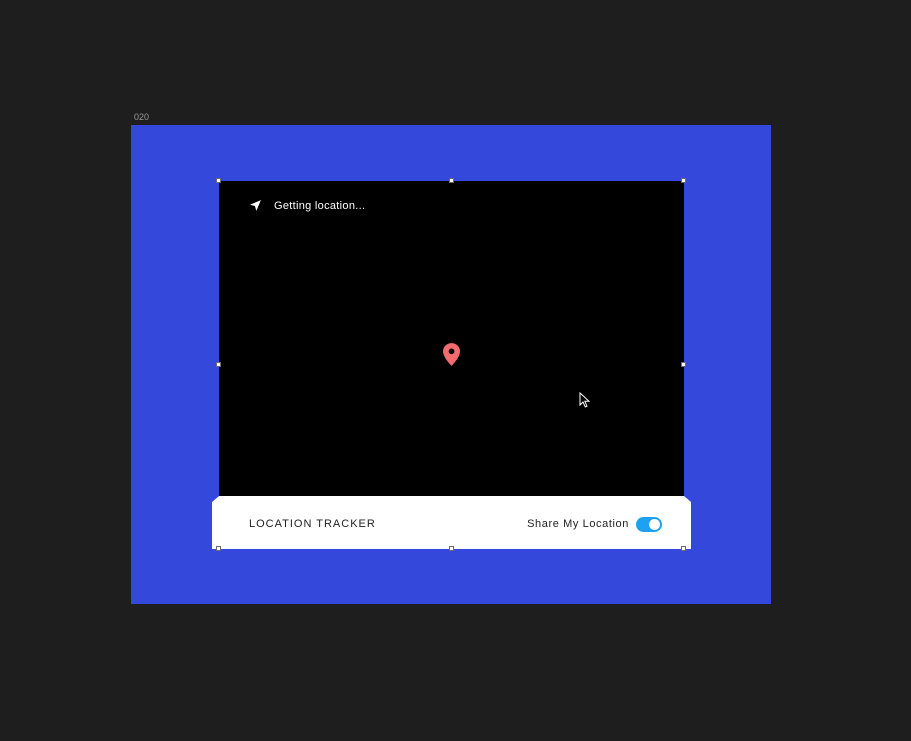 The width and height of the screenshot is (911, 741). I want to click on map-pin-icon, so click(451, 357).